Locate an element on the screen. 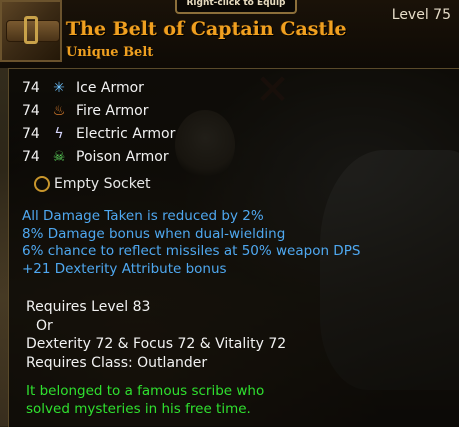 The width and height of the screenshot is (459, 427). armor-row-ice: 74 ✳ Ice Armor is located at coordinates (98, 87).